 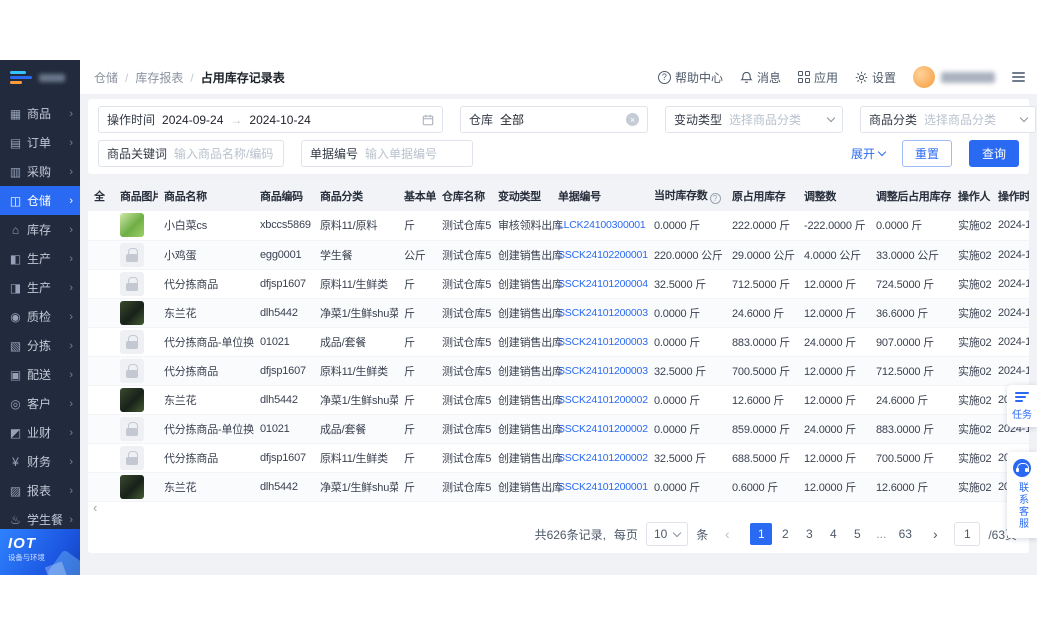 I want to click on sidebar-item-purchase: ▥ 采购 ›, so click(x=40, y=171).